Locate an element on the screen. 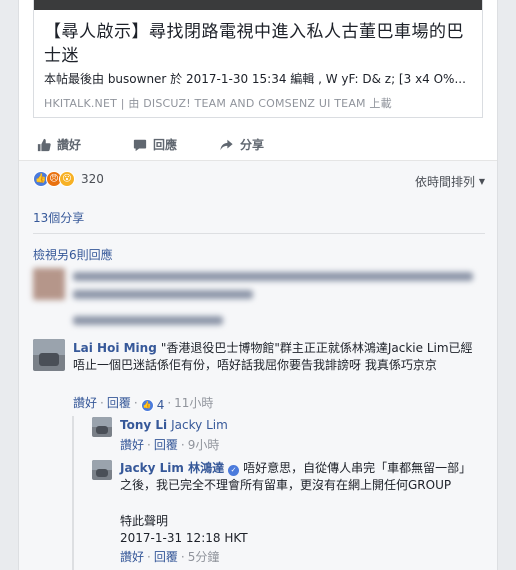 This screenshot has height=570, width=516. comment-author: Tony Li is located at coordinates (143, 425).